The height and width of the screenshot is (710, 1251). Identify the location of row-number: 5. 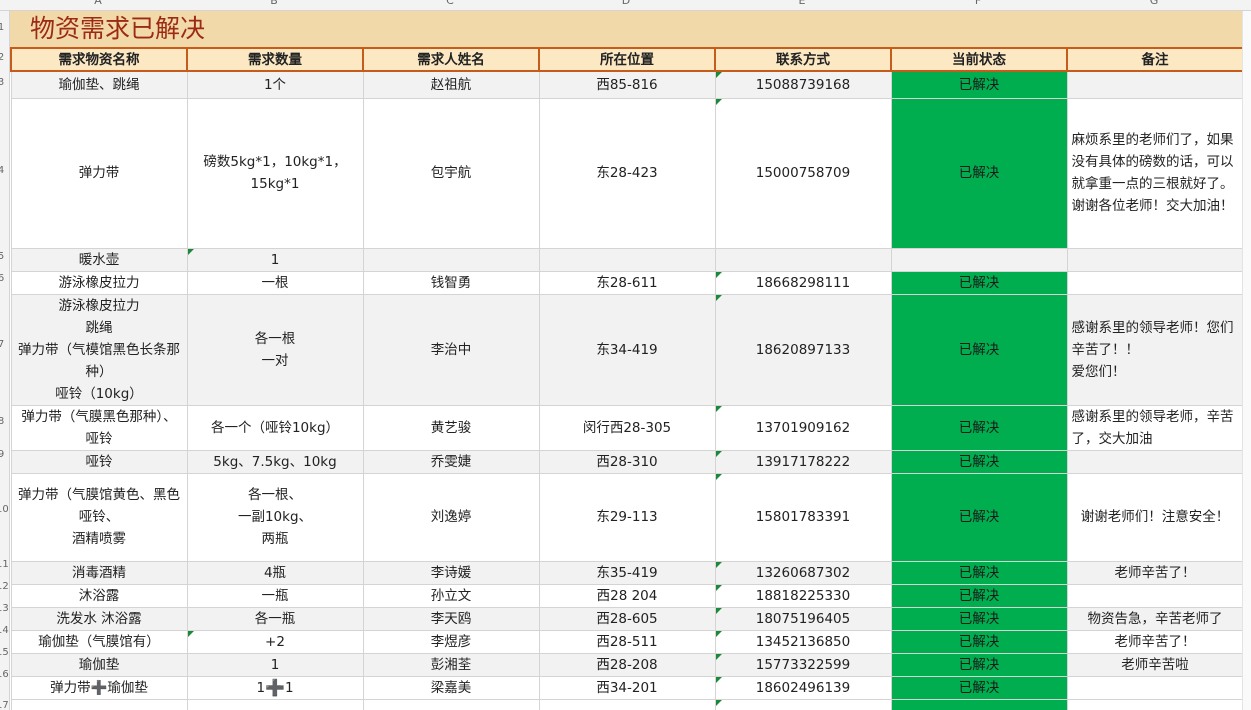
(3, 256).